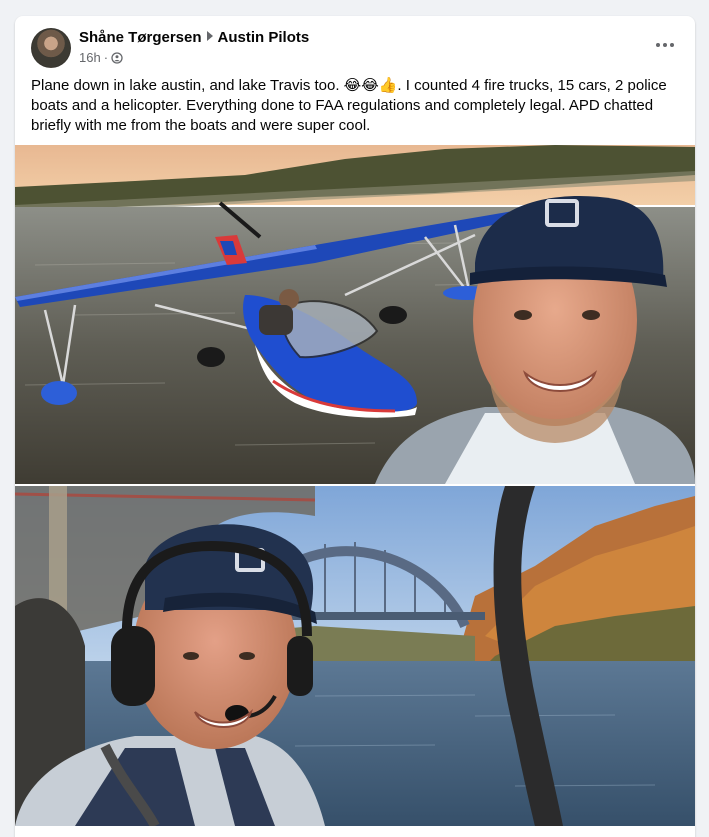  Describe the element at coordinates (658, 45) in the screenshot. I see `more-options-icon` at that location.